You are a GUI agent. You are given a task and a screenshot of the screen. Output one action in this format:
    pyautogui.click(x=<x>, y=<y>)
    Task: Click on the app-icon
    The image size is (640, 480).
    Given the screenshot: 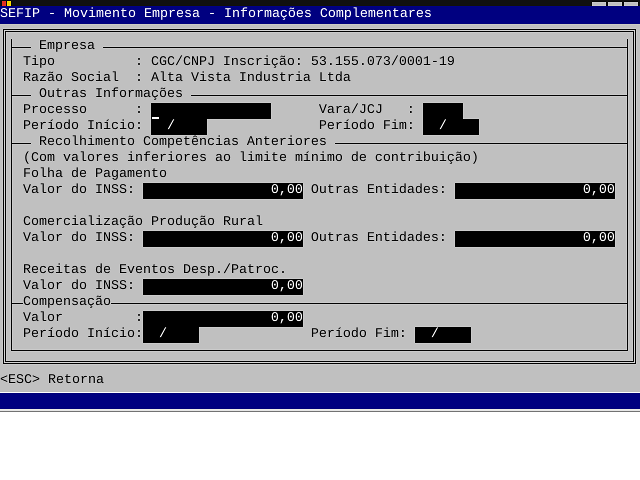 What is the action you would take?
    pyautogui.click(x=7, y=3)
    